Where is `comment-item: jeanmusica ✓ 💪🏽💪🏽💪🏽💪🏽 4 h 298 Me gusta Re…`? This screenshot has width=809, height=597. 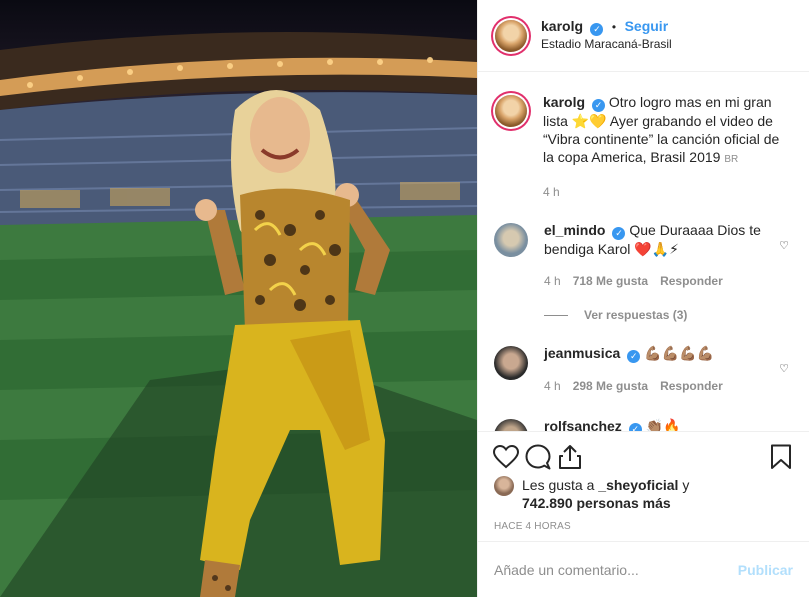 comment-item: jeanmusica ✓ 💪🏽💪🏽💪🏽💪🏽 4 h 298 Me gusta Re… is located at coordinates (643, 369).